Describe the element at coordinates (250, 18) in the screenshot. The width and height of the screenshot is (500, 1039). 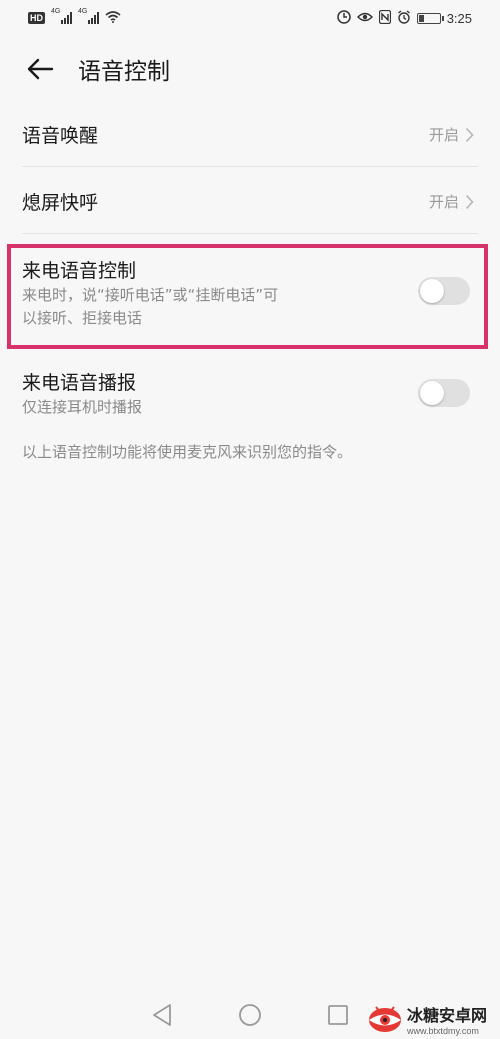
I see `status-bar: HD 4G 4G 3:25` at that location.